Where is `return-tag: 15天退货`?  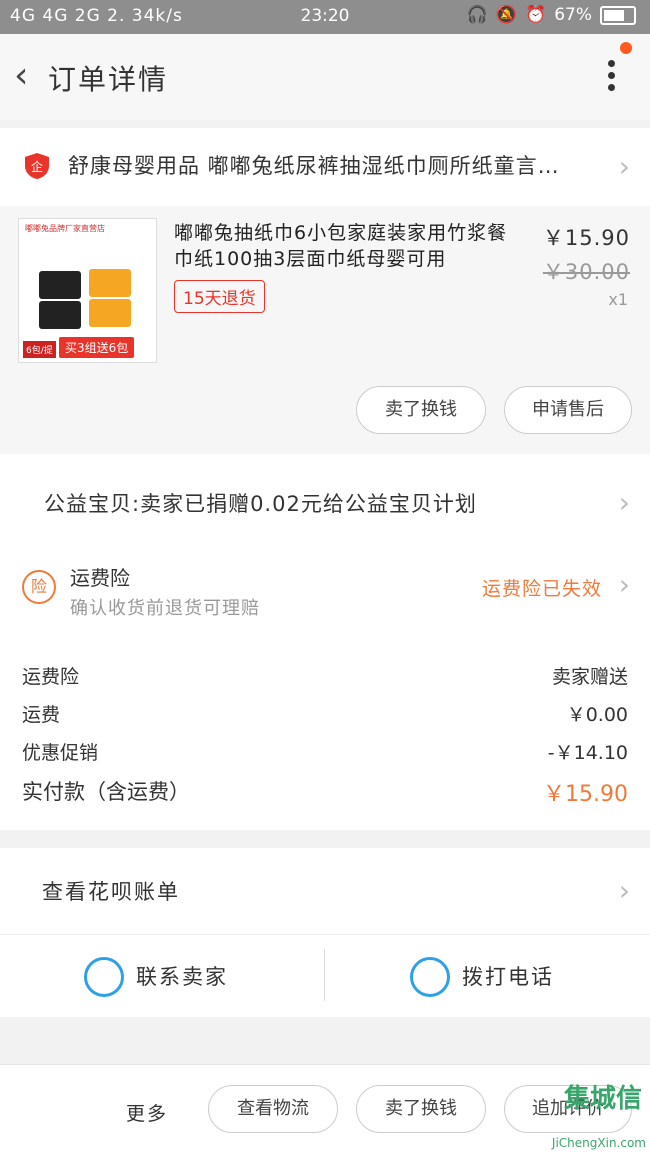
return-tag: 15天退货 is located at coordinates (219, 296).